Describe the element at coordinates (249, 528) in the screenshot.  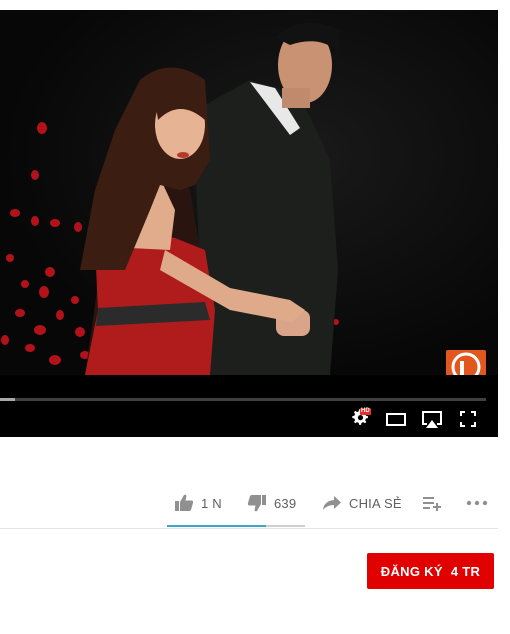
I see `section-divider` at that location.